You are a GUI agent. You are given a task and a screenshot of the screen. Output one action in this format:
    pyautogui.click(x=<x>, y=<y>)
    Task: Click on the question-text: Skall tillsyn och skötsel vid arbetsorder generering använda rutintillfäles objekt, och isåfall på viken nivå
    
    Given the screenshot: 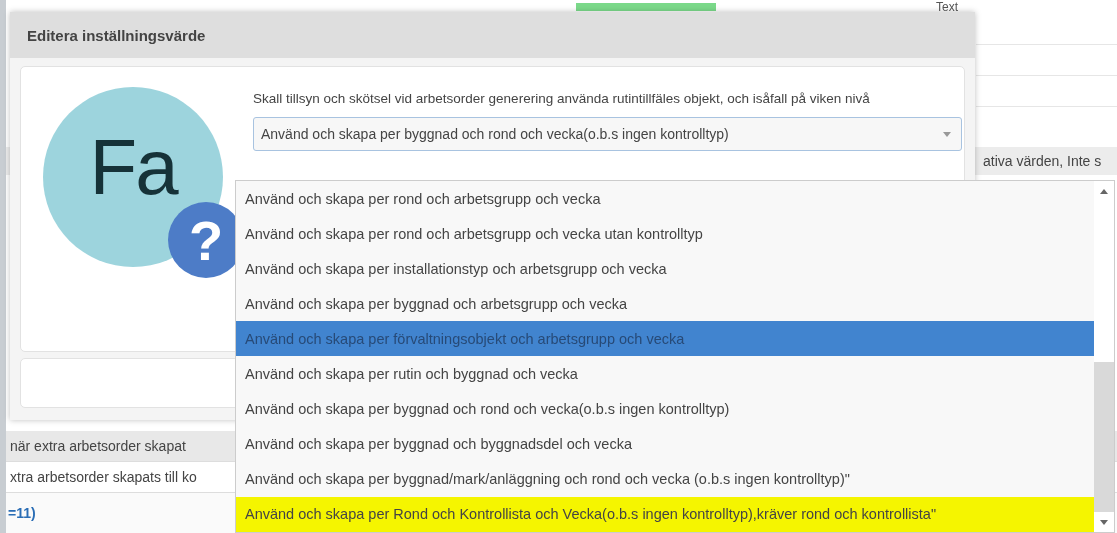 What is the action you would take?
    pyautogui.click(x=562, y=99)
    